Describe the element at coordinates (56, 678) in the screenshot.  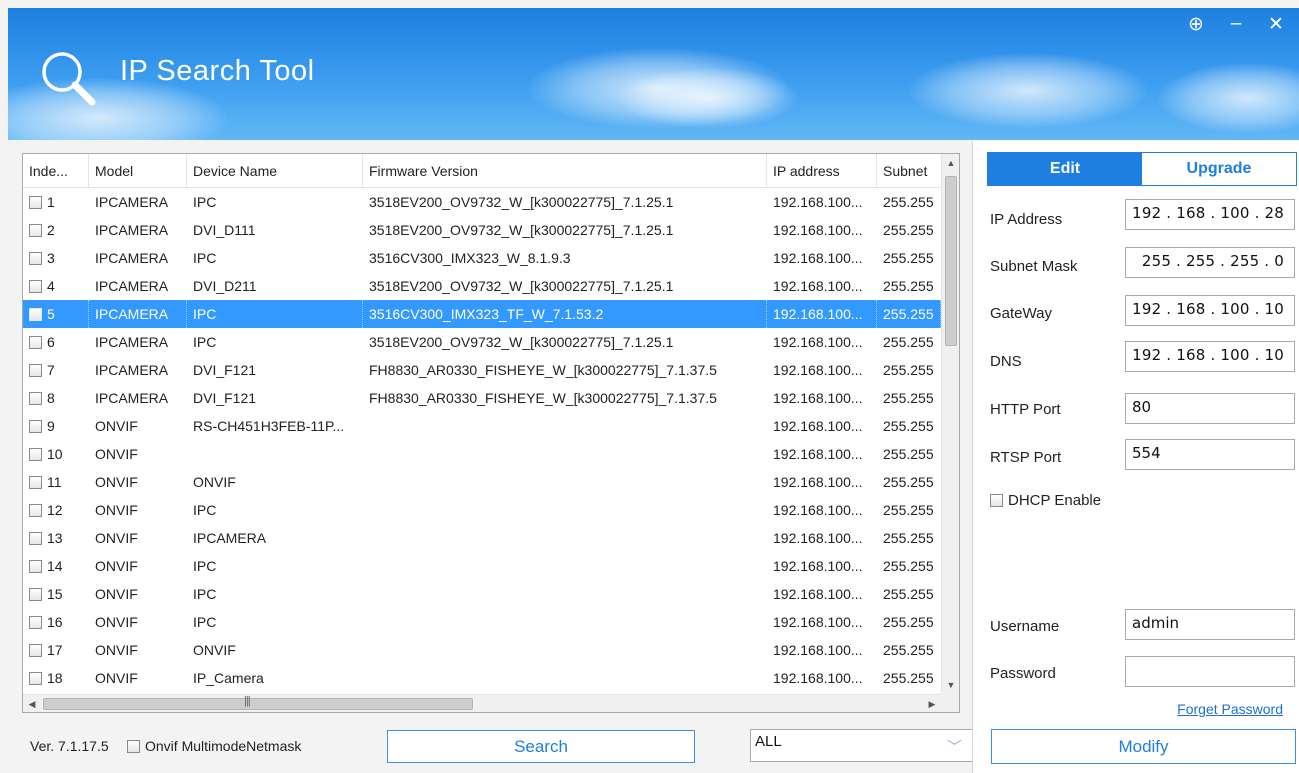
I see `cell-index: 18` at that location.